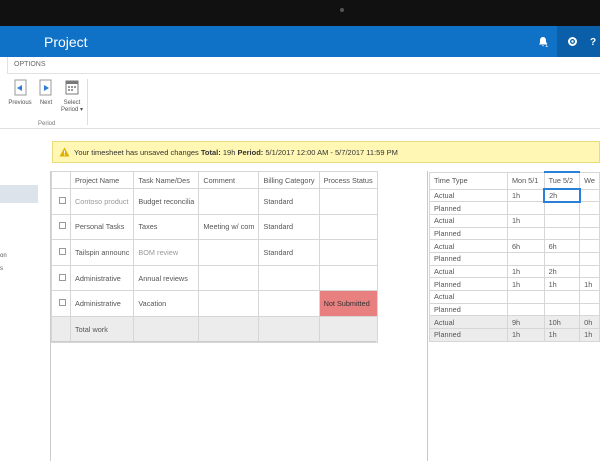 Image resolution: width=600 pixels, height=461 pixels. What do you see at coordinates (102, 201) in the screenshot?
I see `project-cell: Contoso product` at bounding box center [102, 201].